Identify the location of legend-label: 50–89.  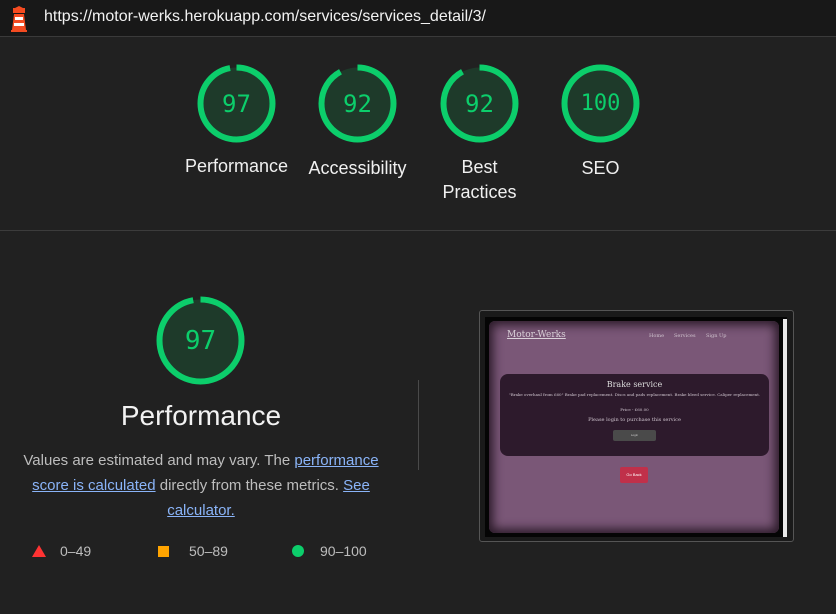
(208, 551).